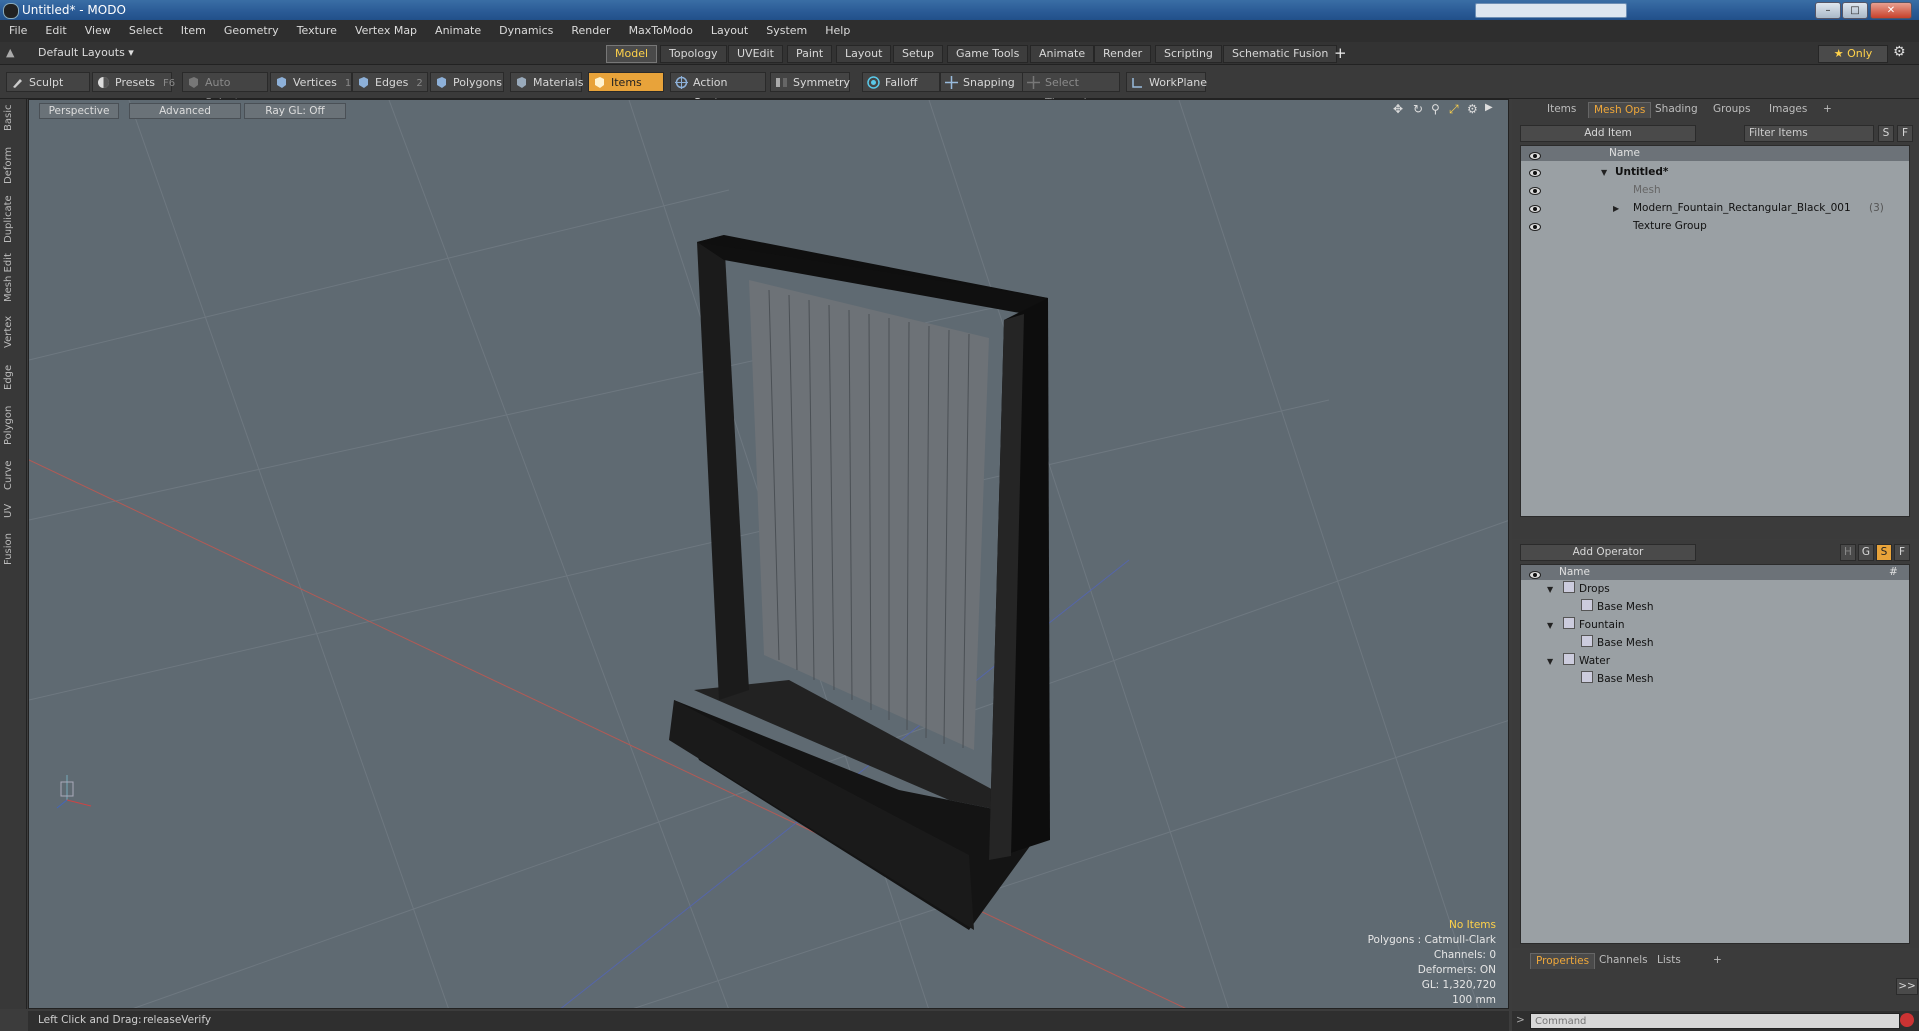 Image resolution: width=1919 pixels, height=1031 pixels. Describe the element at coordinates (133, 82) in the screenshot. I see `presets-button: Presets F6` at that location.